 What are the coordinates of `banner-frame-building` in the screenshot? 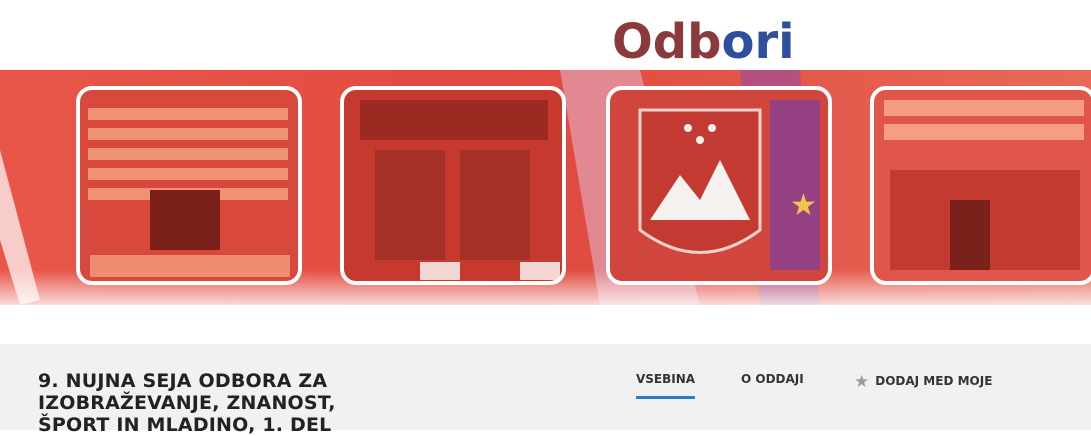 It's located at (189, 185).